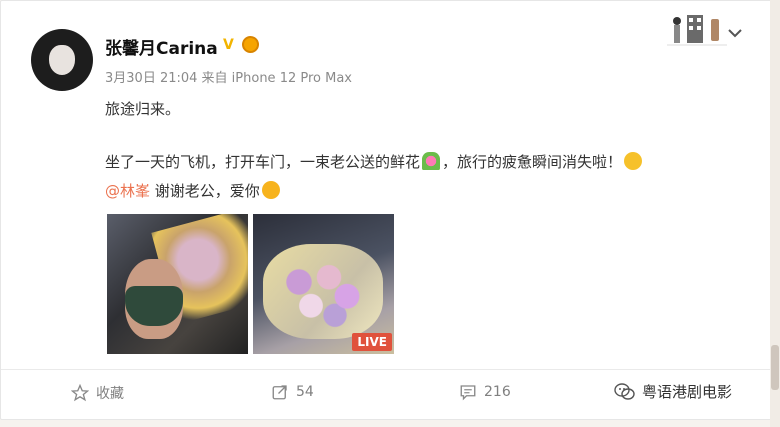  I want to click on photo-bouquet, so click(323, 291).